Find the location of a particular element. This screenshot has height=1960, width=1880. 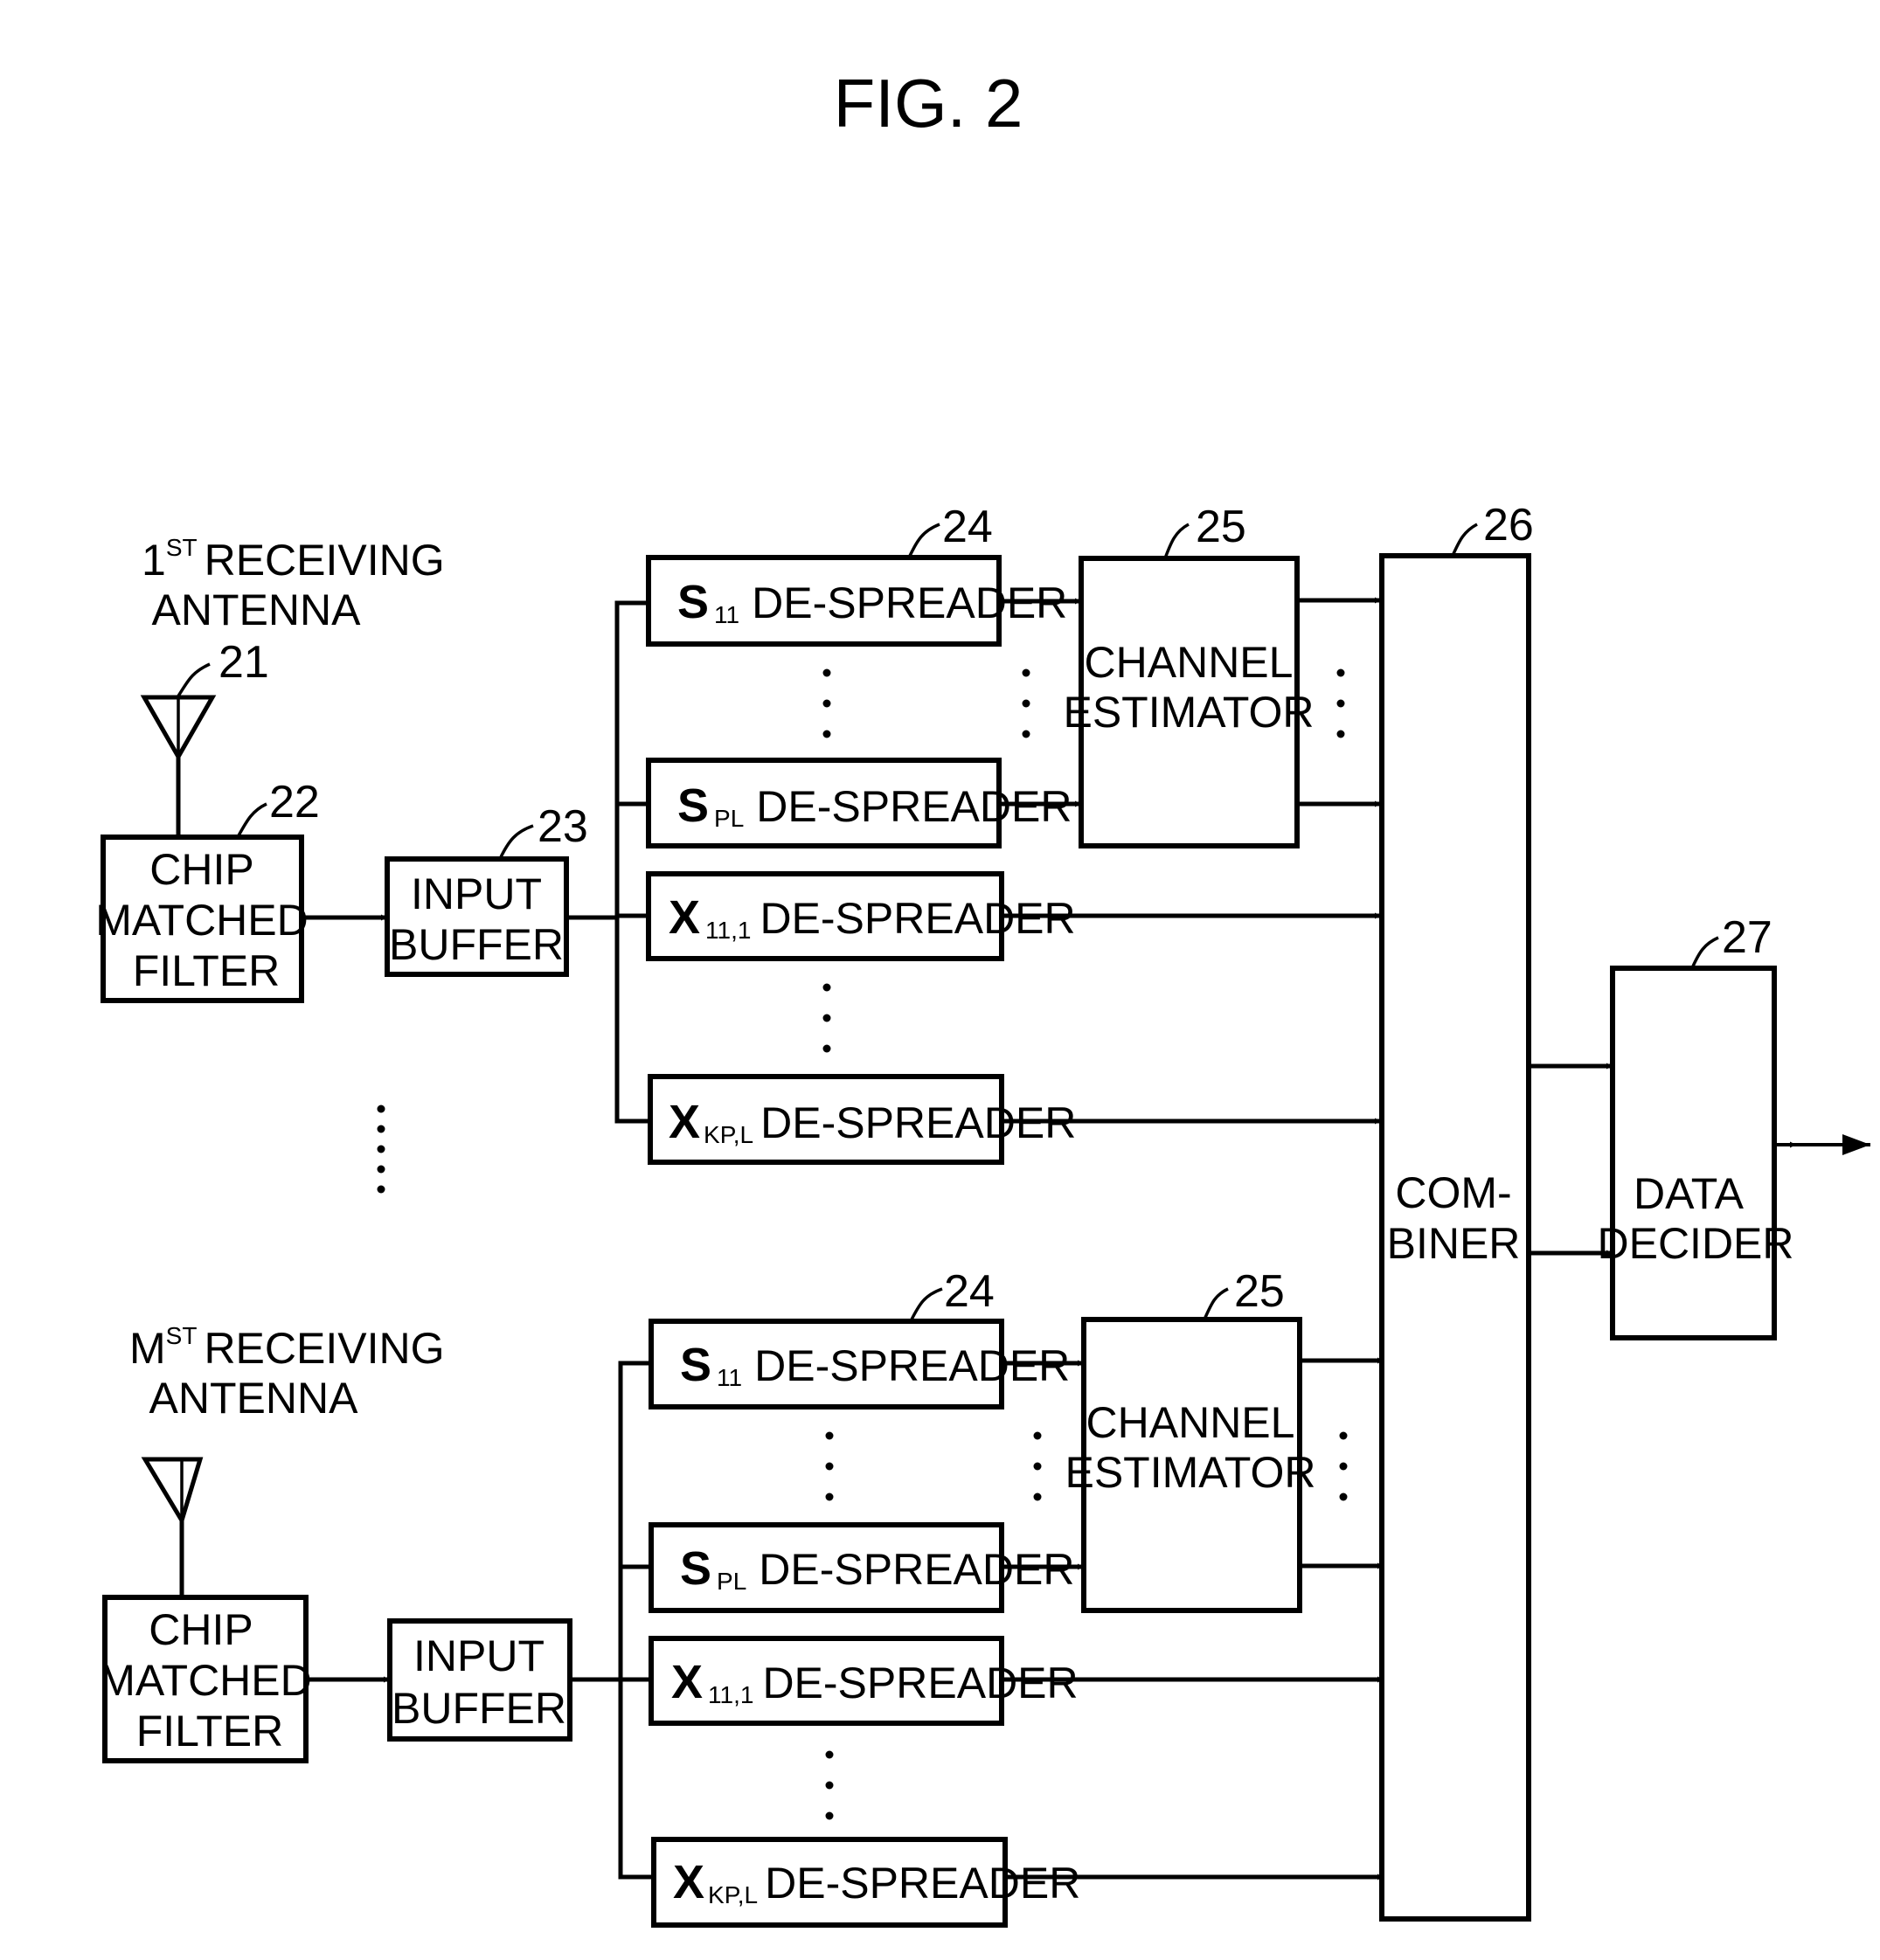

ellipsis-ce-in-m is located at coordinates (1037, 1466).